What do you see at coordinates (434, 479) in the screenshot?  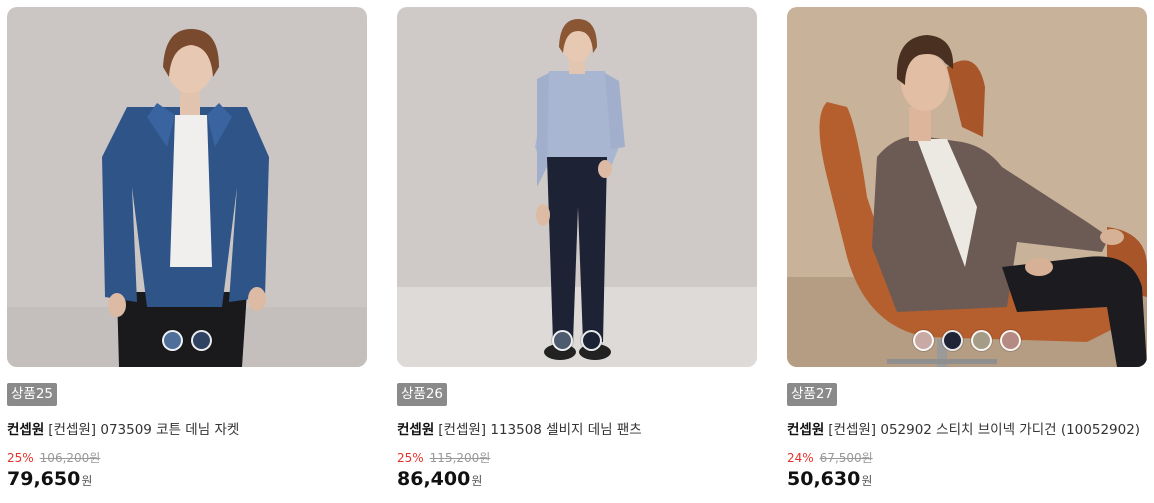 I see `sale-price-value: 86,400` at bounding box center [434, 479].